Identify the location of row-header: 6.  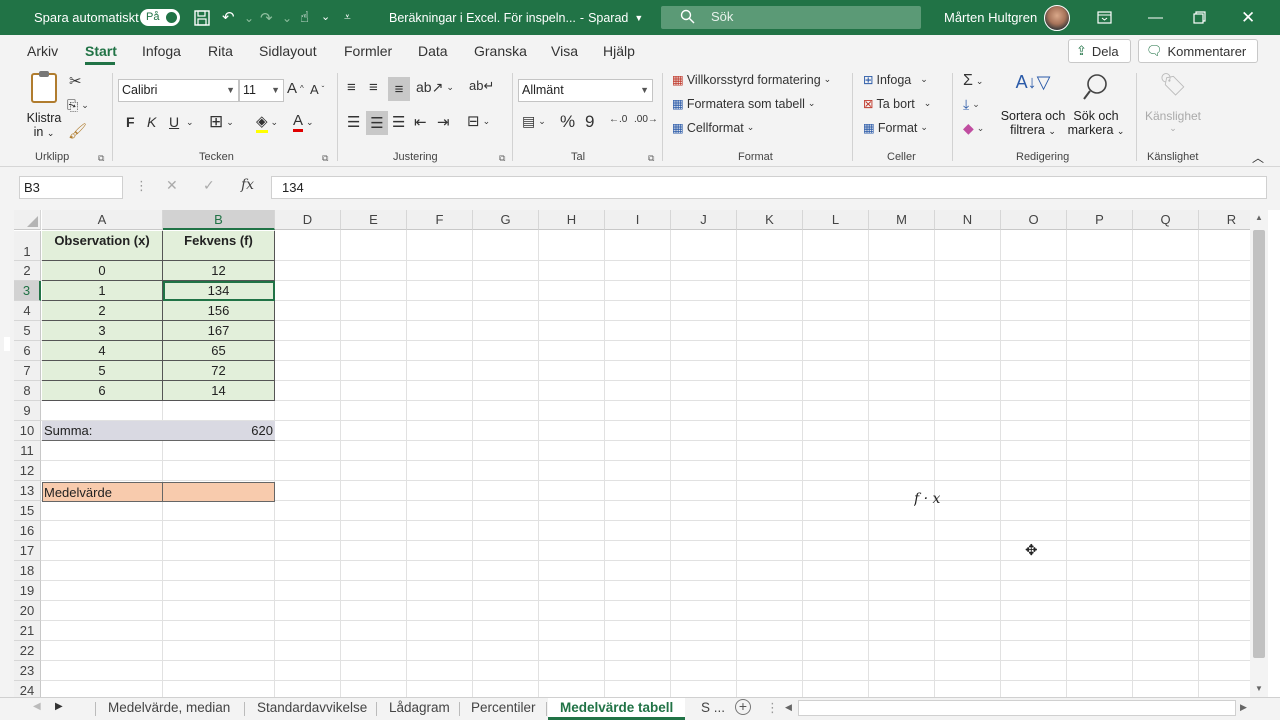
(27, 351).